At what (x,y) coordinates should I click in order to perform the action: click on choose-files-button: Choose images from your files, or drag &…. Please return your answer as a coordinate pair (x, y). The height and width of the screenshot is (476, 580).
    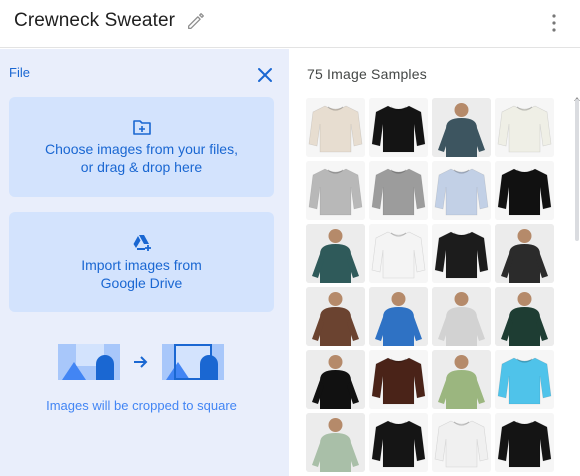
    Looking at the image, I should click on (141, 147).